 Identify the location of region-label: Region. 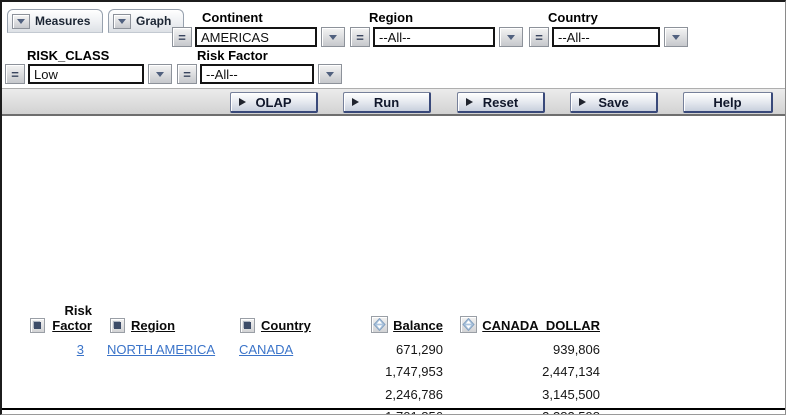
(391, 17).